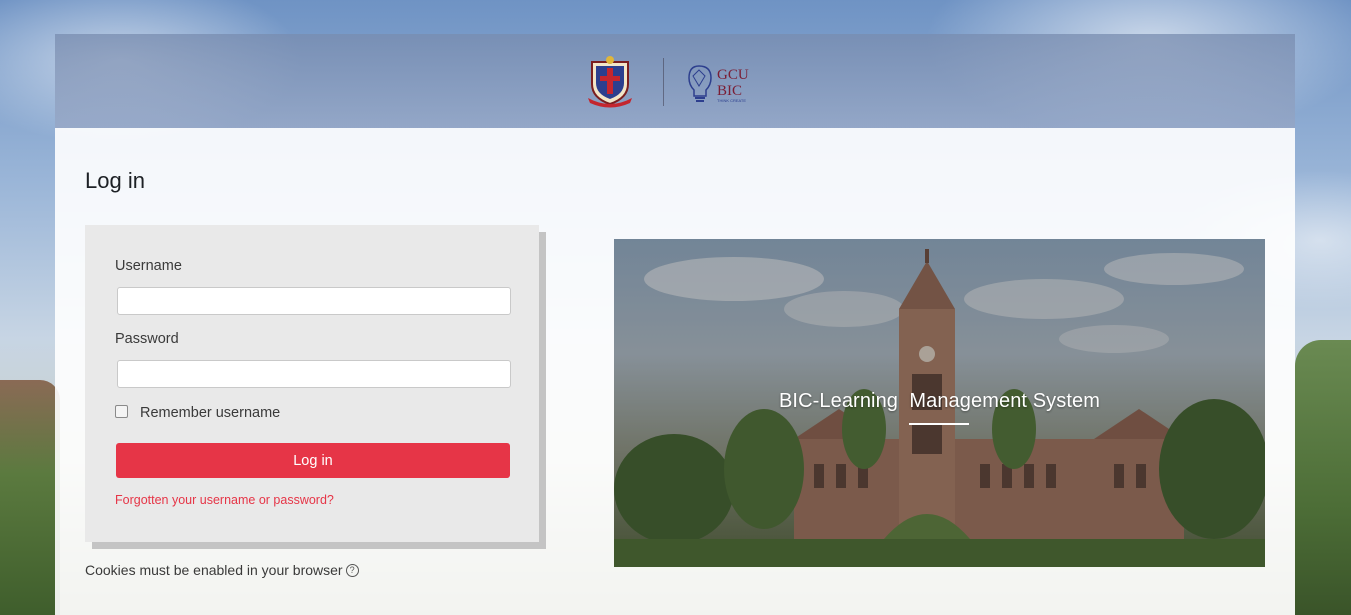  Describe the element at coordinates (352, 570) in the screenshot. I see `question-circle-icon: ?` at that location.